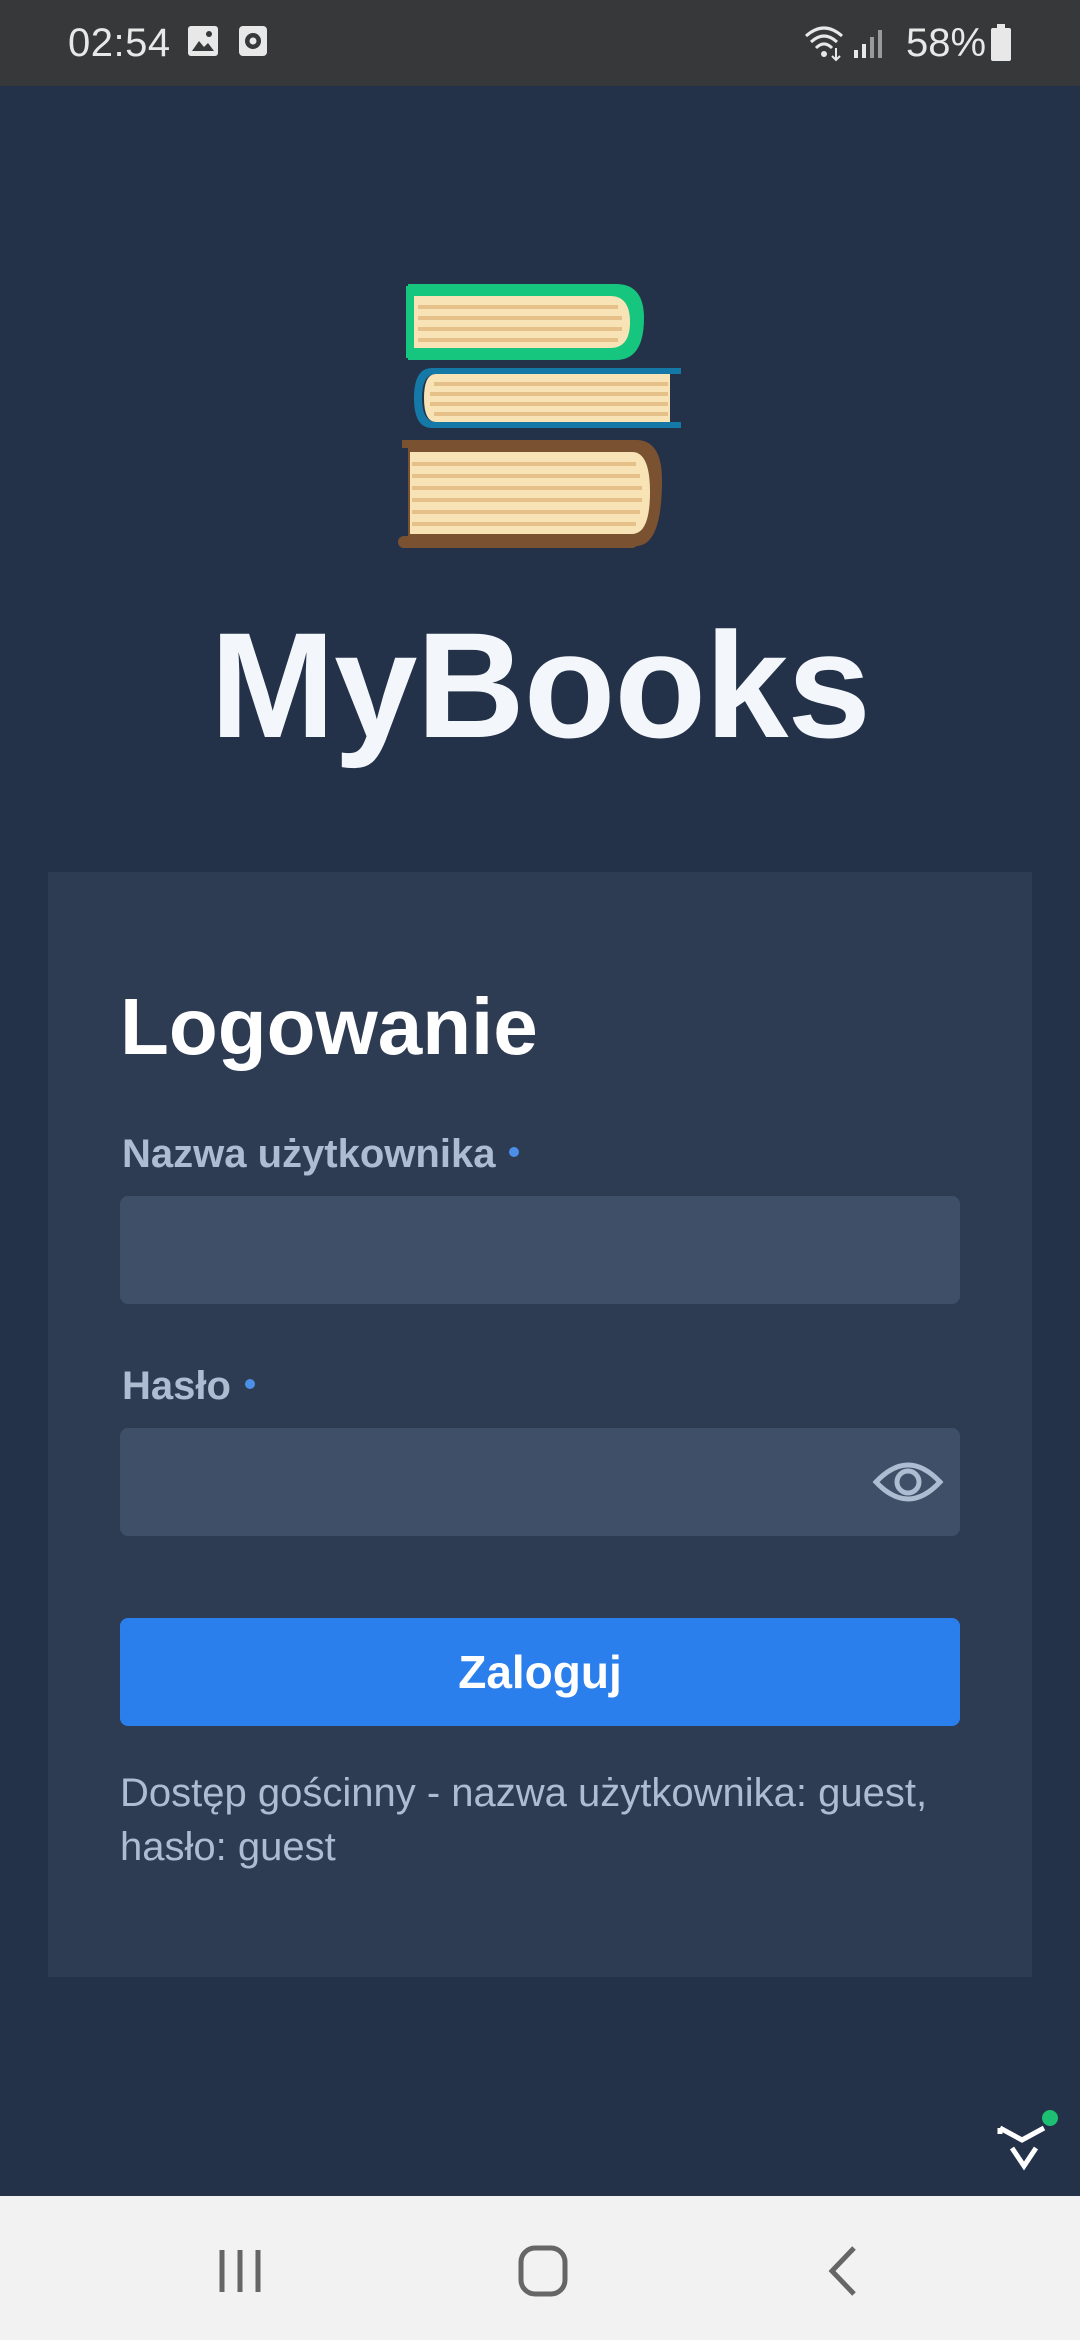 The image size is (1080, 2340). What do you see at coordinates (540, 685) in the screenshot?
I see `app-title: MyBooks` at bounding box center [540, 685].